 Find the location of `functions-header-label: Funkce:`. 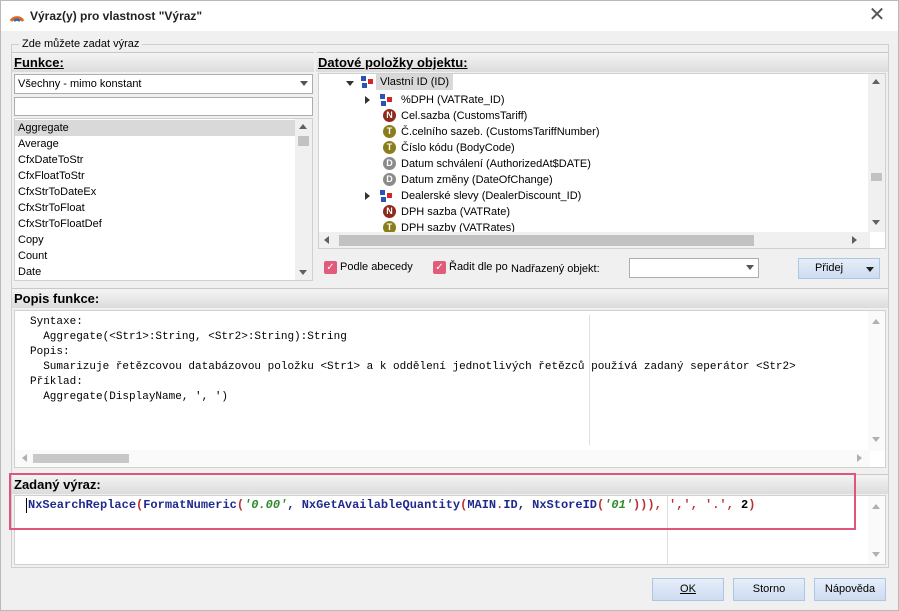

functions-header-label: Funkce: is located at coordinates (39, 62).